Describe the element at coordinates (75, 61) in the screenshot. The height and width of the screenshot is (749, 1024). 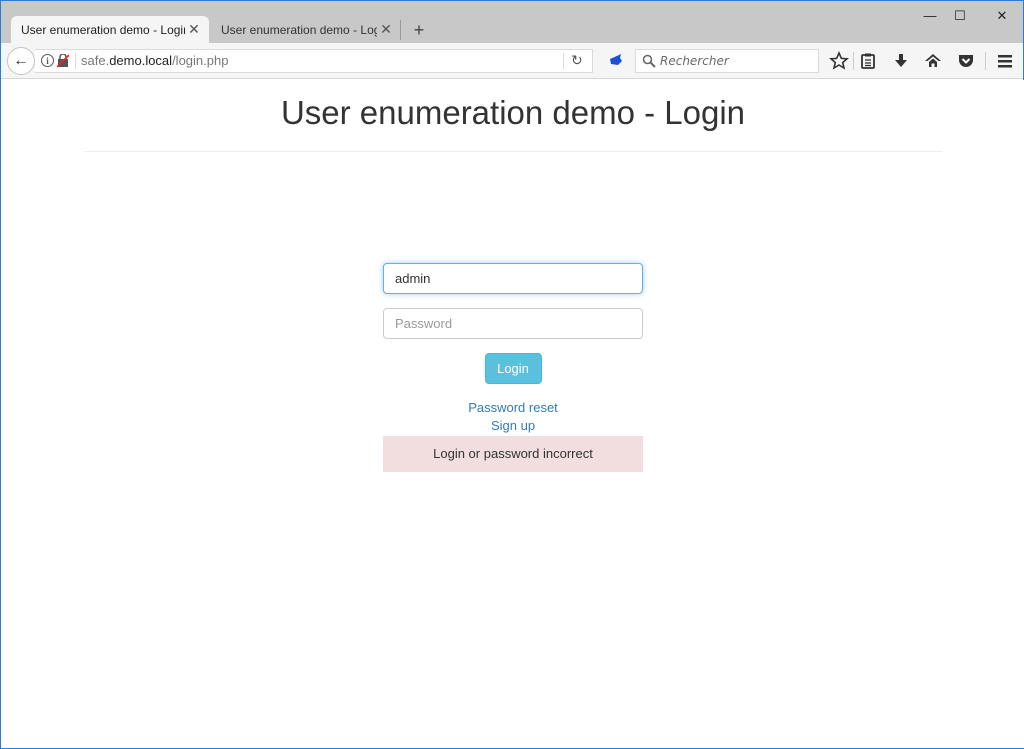
I see `url-divider` at that location.